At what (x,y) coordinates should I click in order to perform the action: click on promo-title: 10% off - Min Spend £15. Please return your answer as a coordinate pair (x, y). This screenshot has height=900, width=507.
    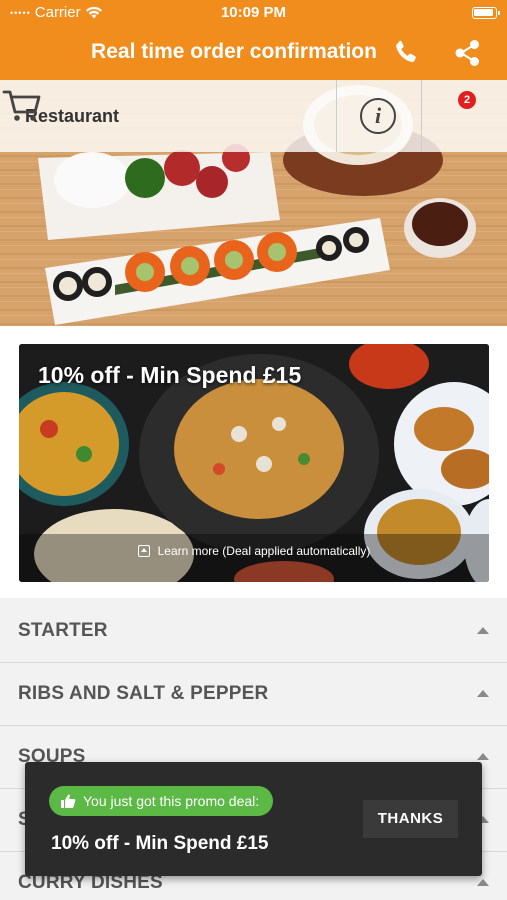
    Looking at the image, I should click on (170, 375).